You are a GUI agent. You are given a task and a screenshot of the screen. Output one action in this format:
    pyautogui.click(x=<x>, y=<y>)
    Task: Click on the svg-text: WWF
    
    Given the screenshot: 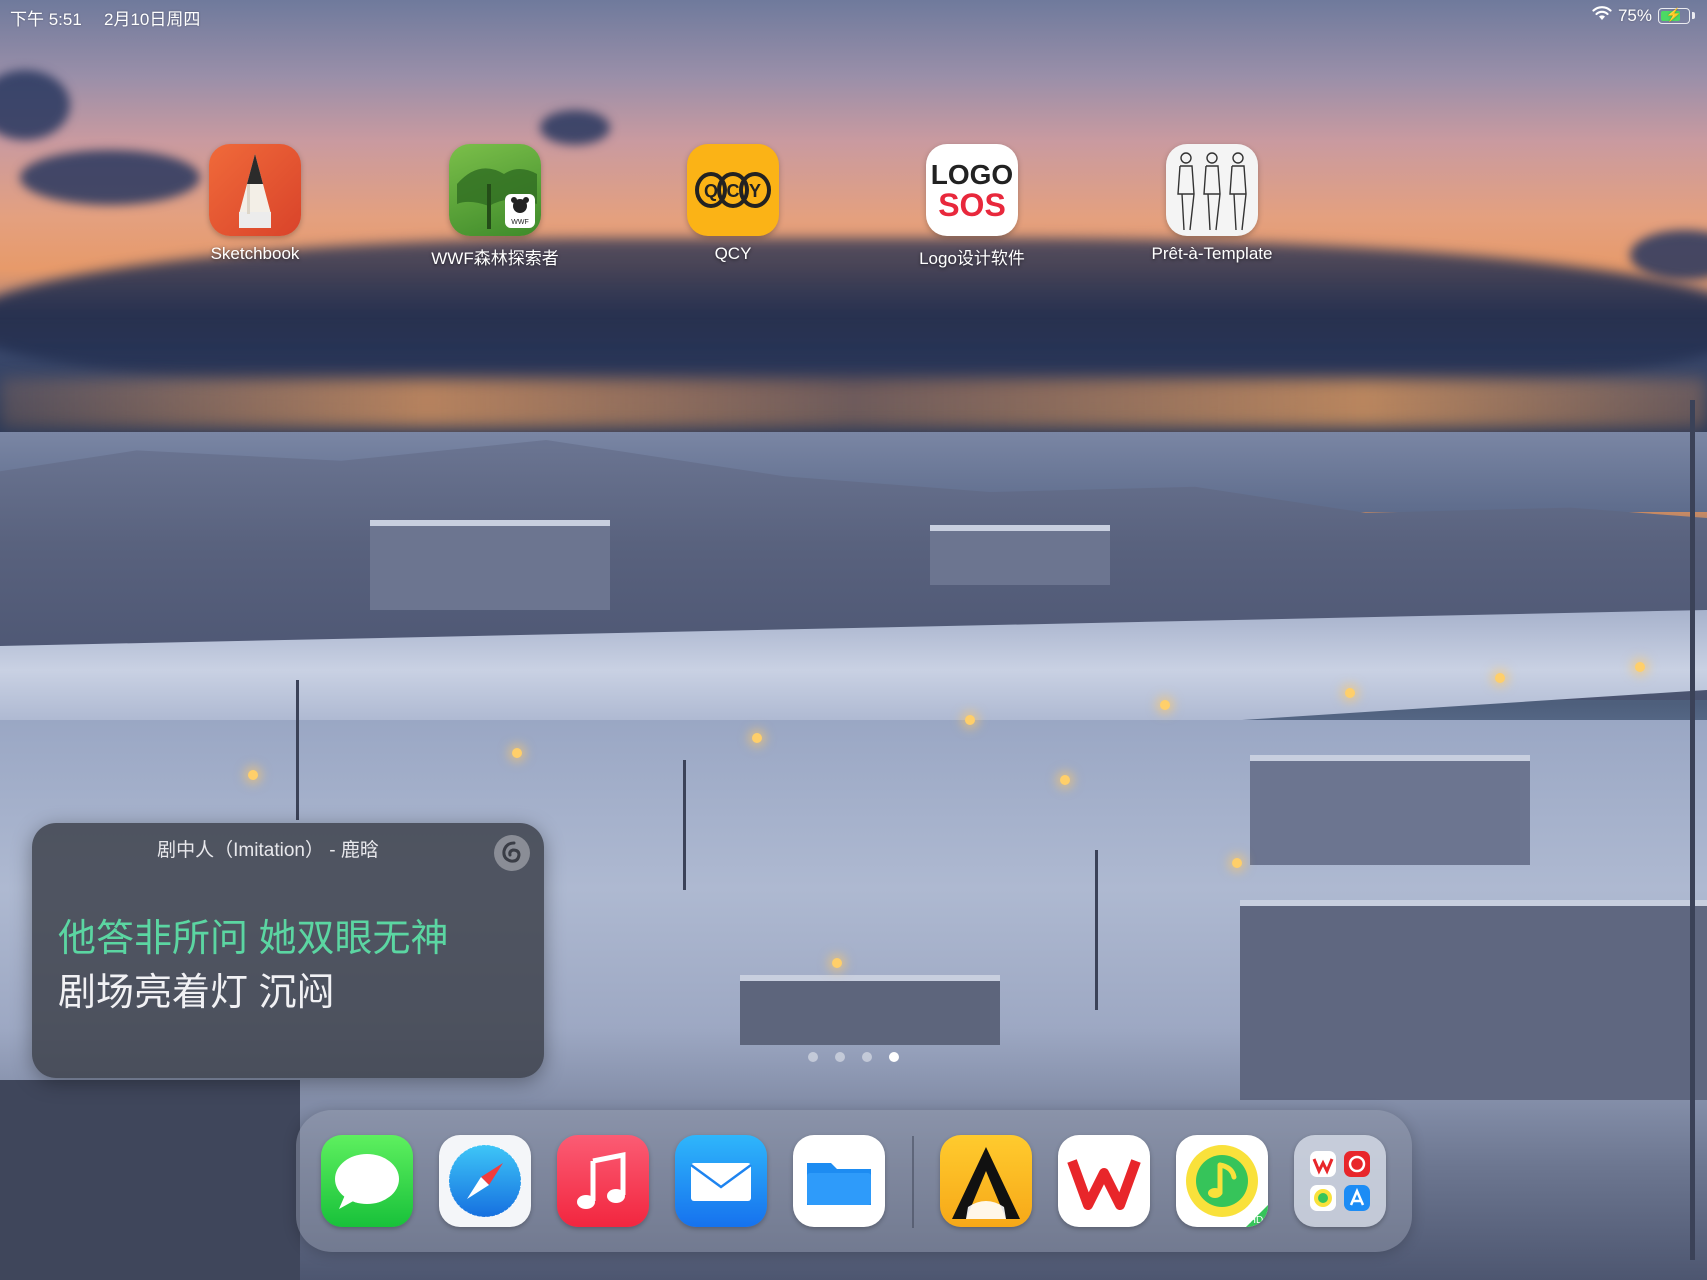 What is the action you would take?
    pyautogui.click(x=520, y=222)
    